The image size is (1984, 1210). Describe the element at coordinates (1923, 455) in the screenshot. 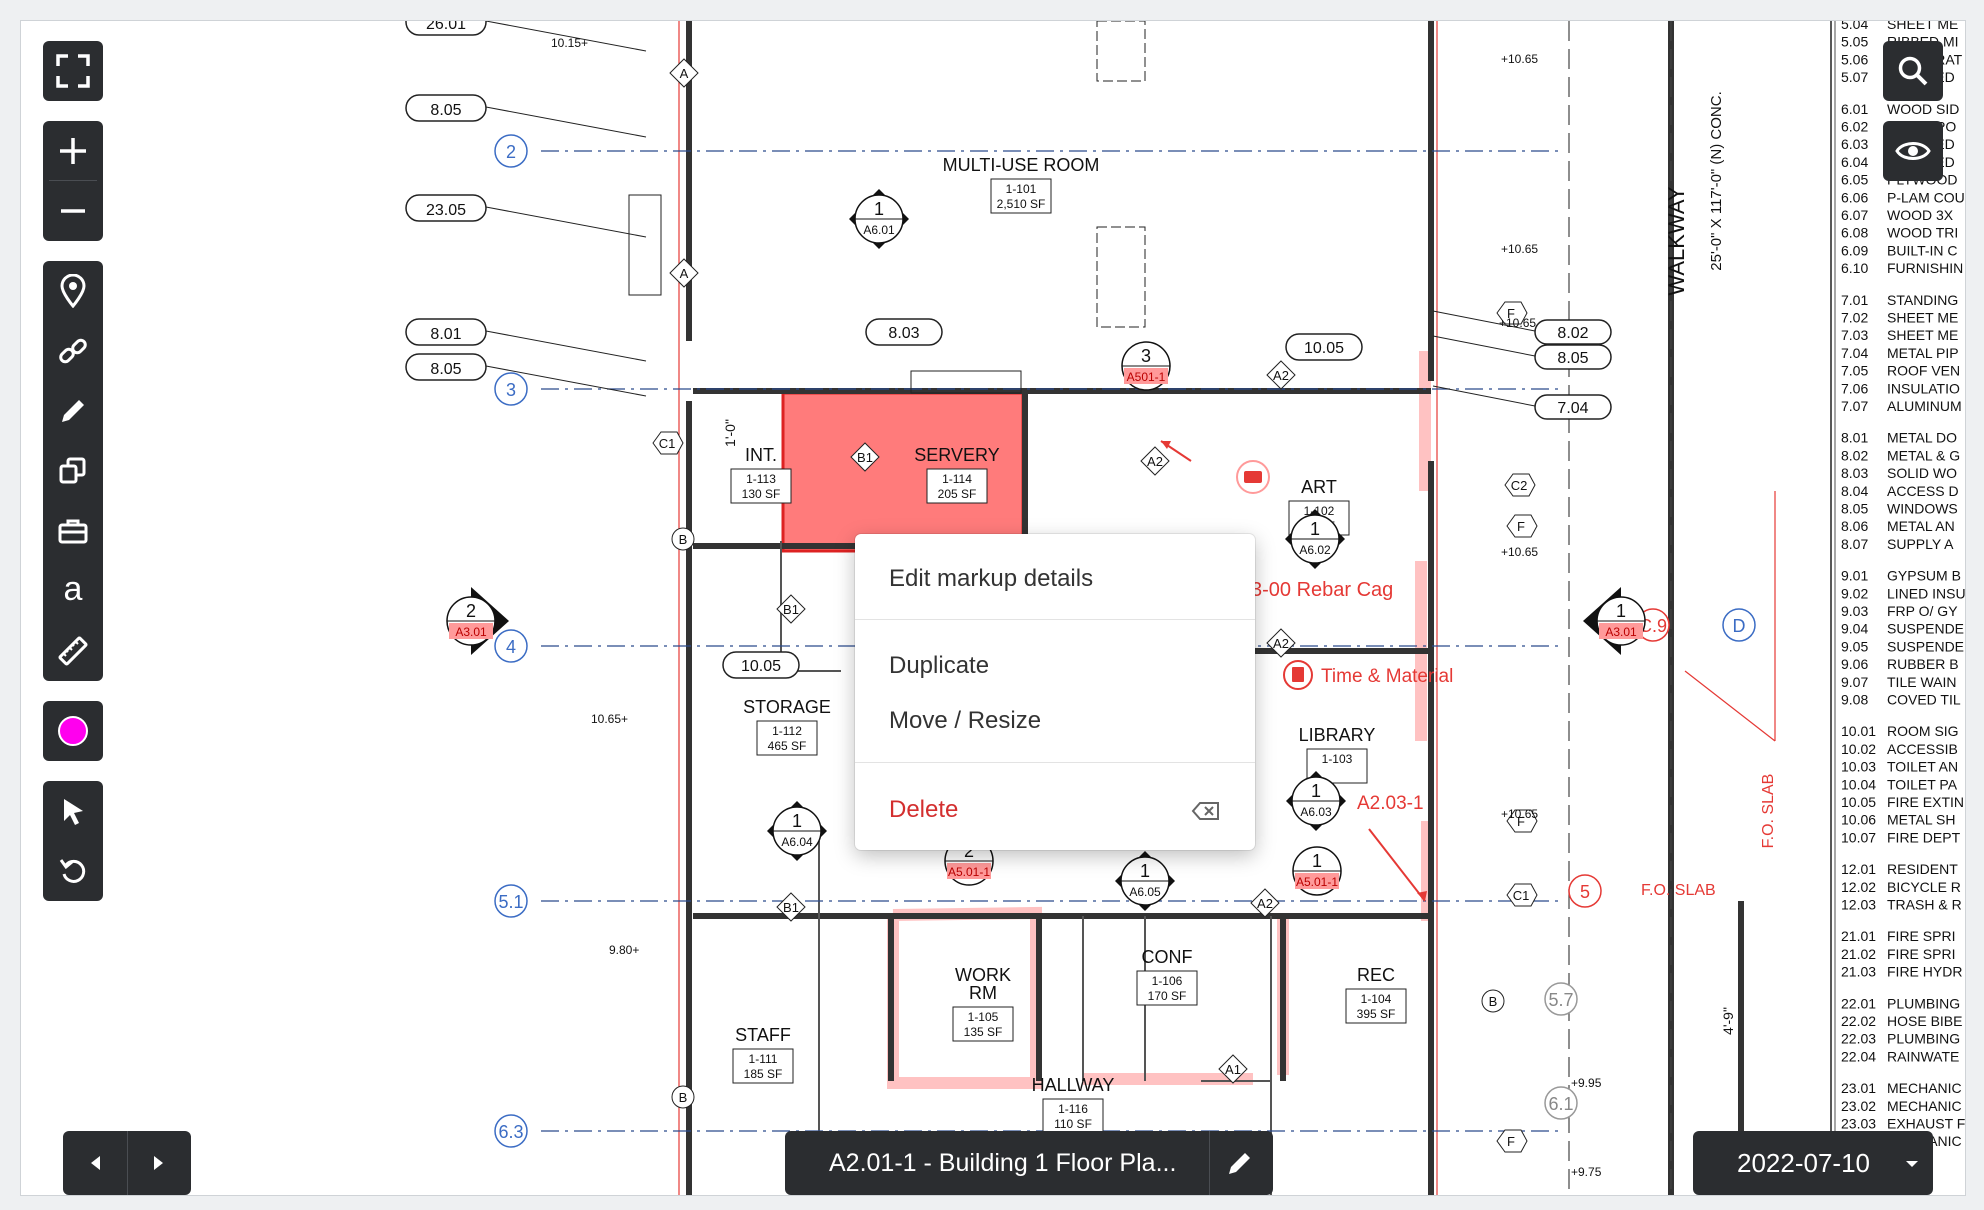

I see `legend-desc: METAL & G` at that location.